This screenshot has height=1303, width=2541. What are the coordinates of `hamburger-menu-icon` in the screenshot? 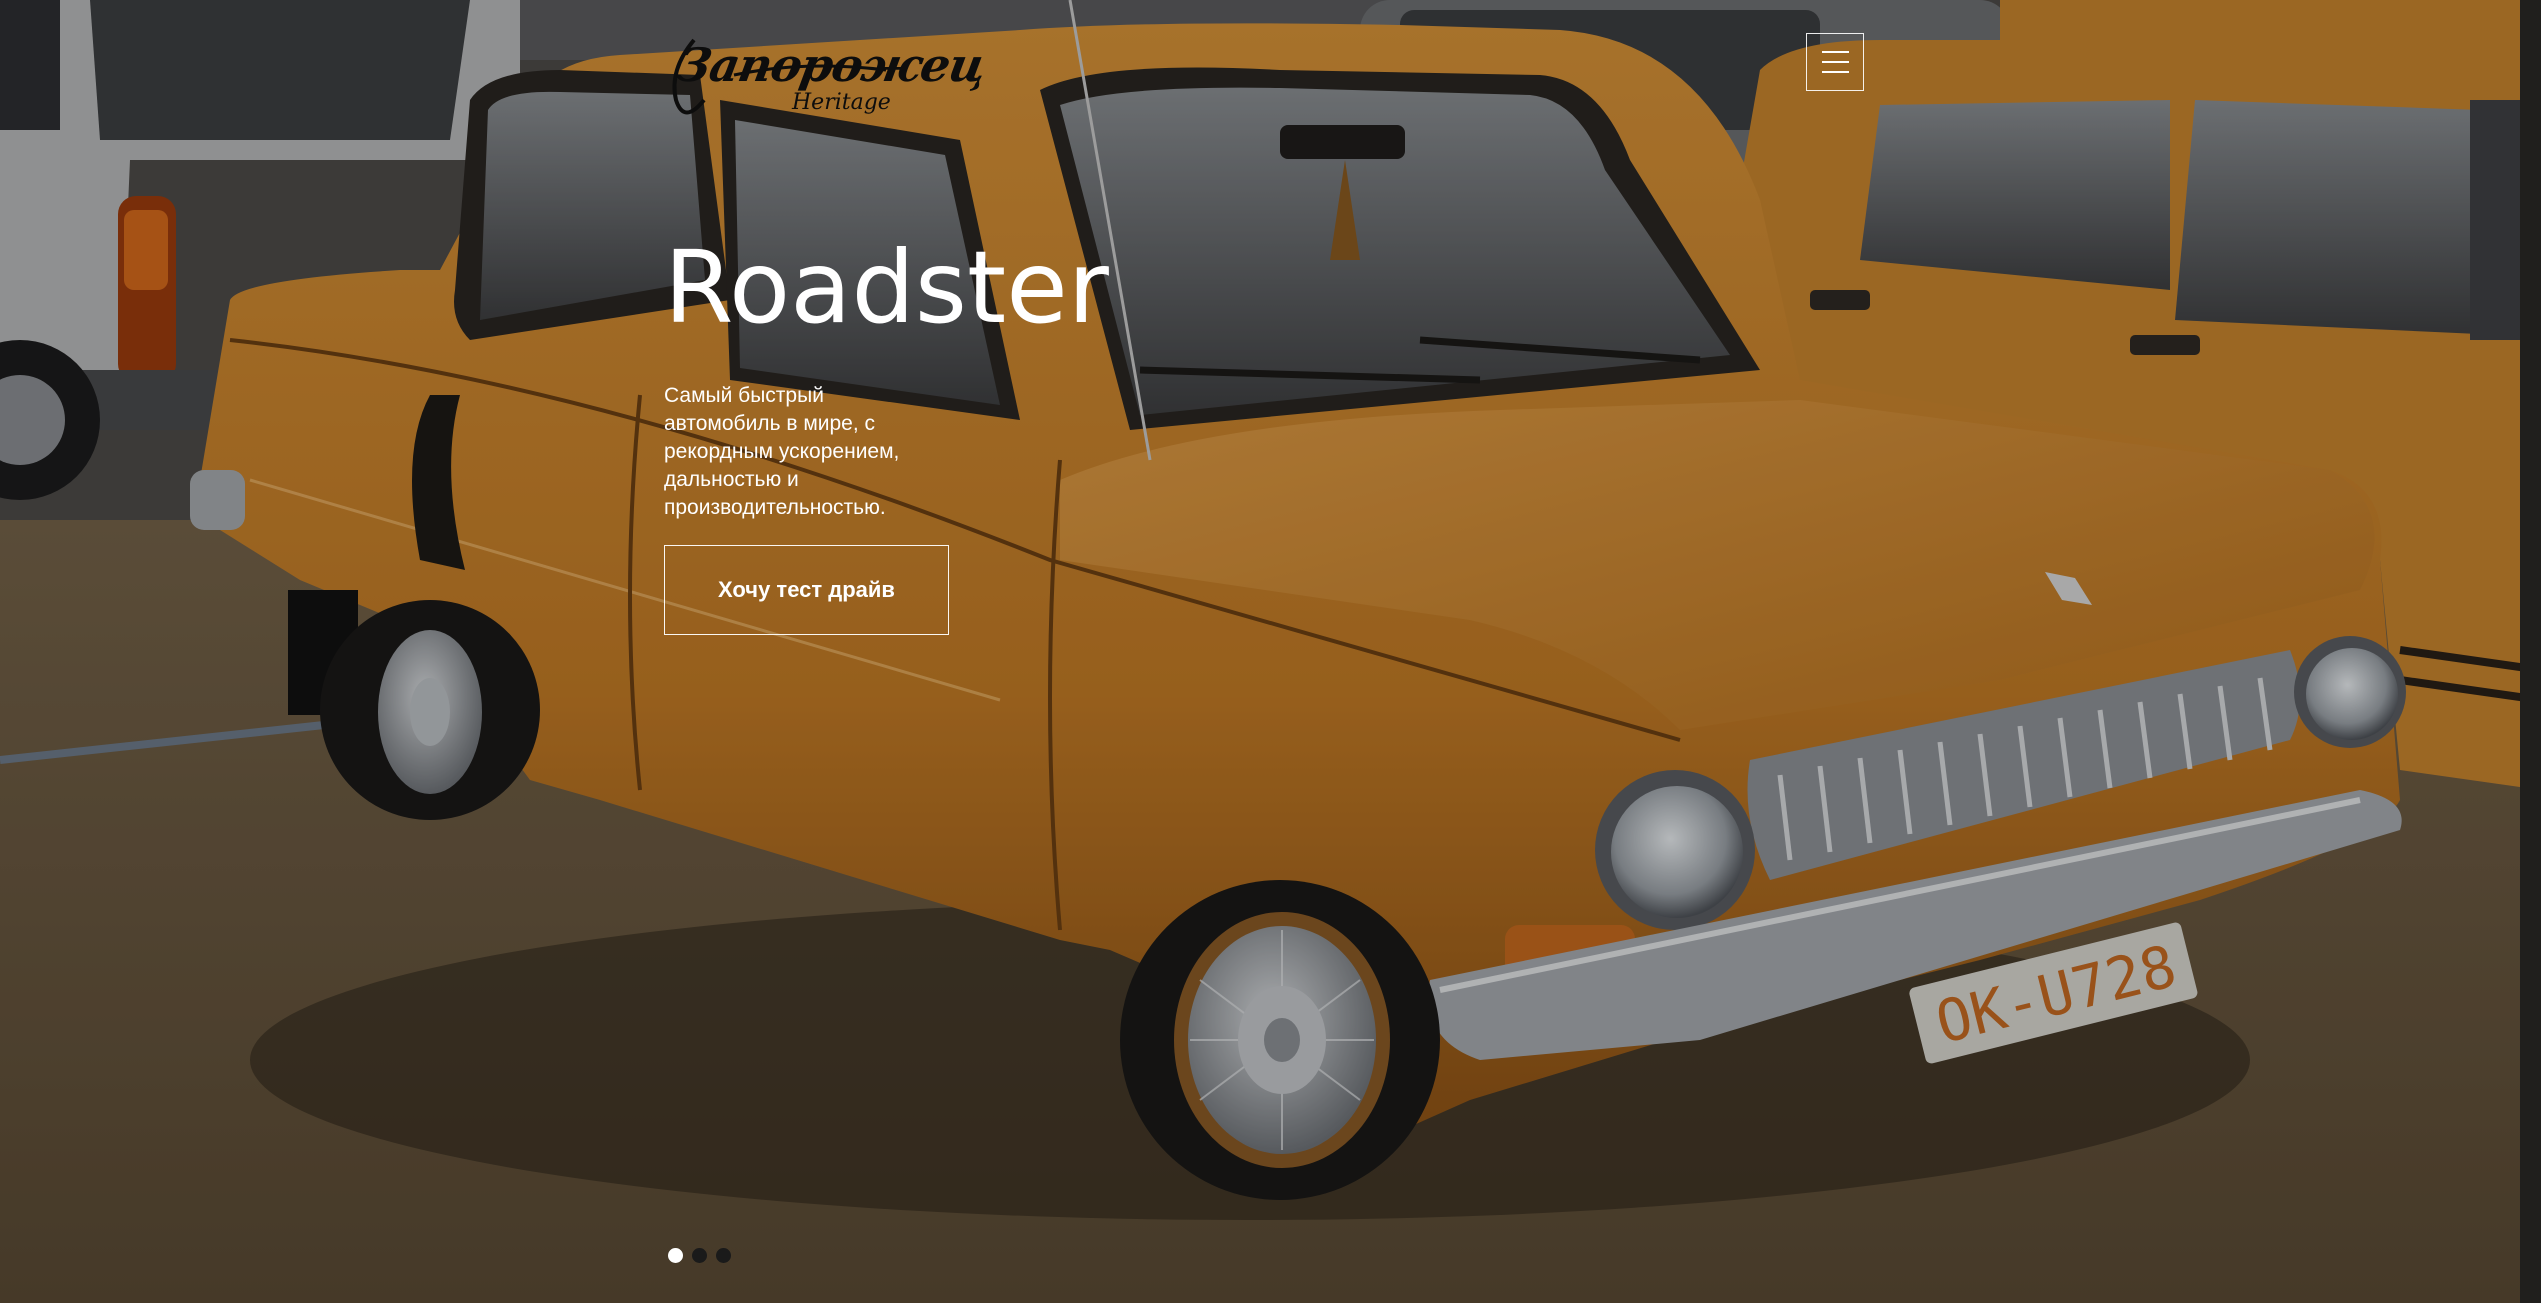 It's located at (1835, 52).